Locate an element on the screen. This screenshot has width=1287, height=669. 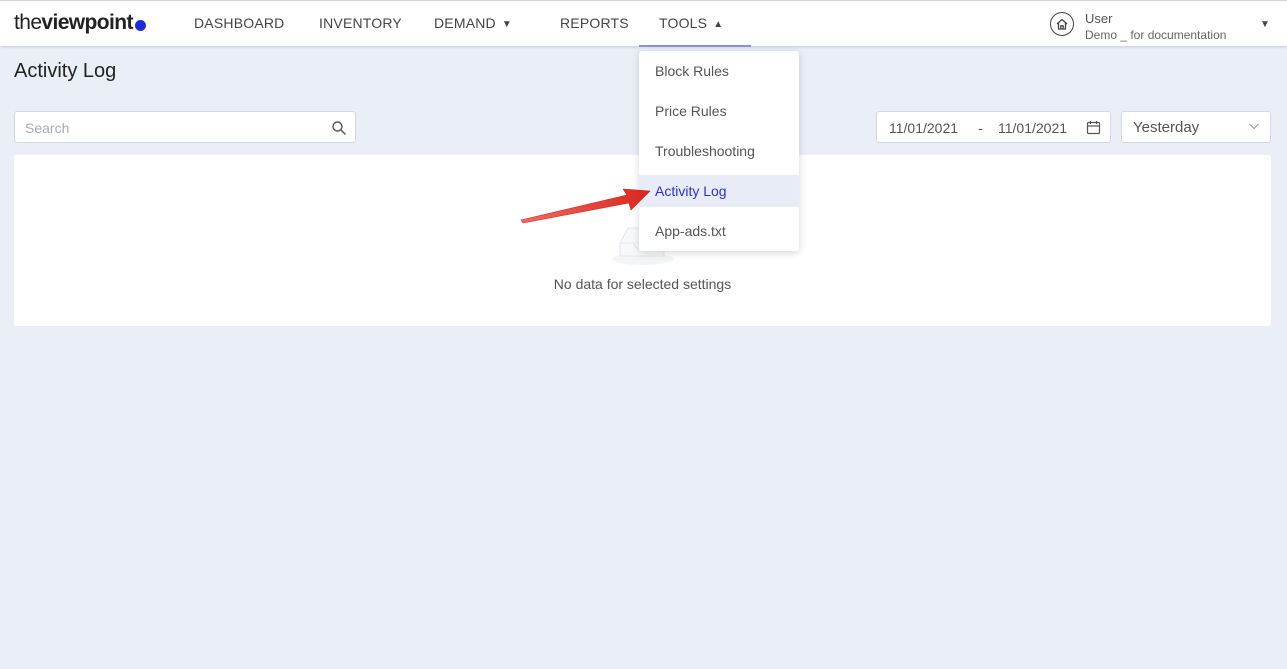
search-box is located at coordinates (185, 127).